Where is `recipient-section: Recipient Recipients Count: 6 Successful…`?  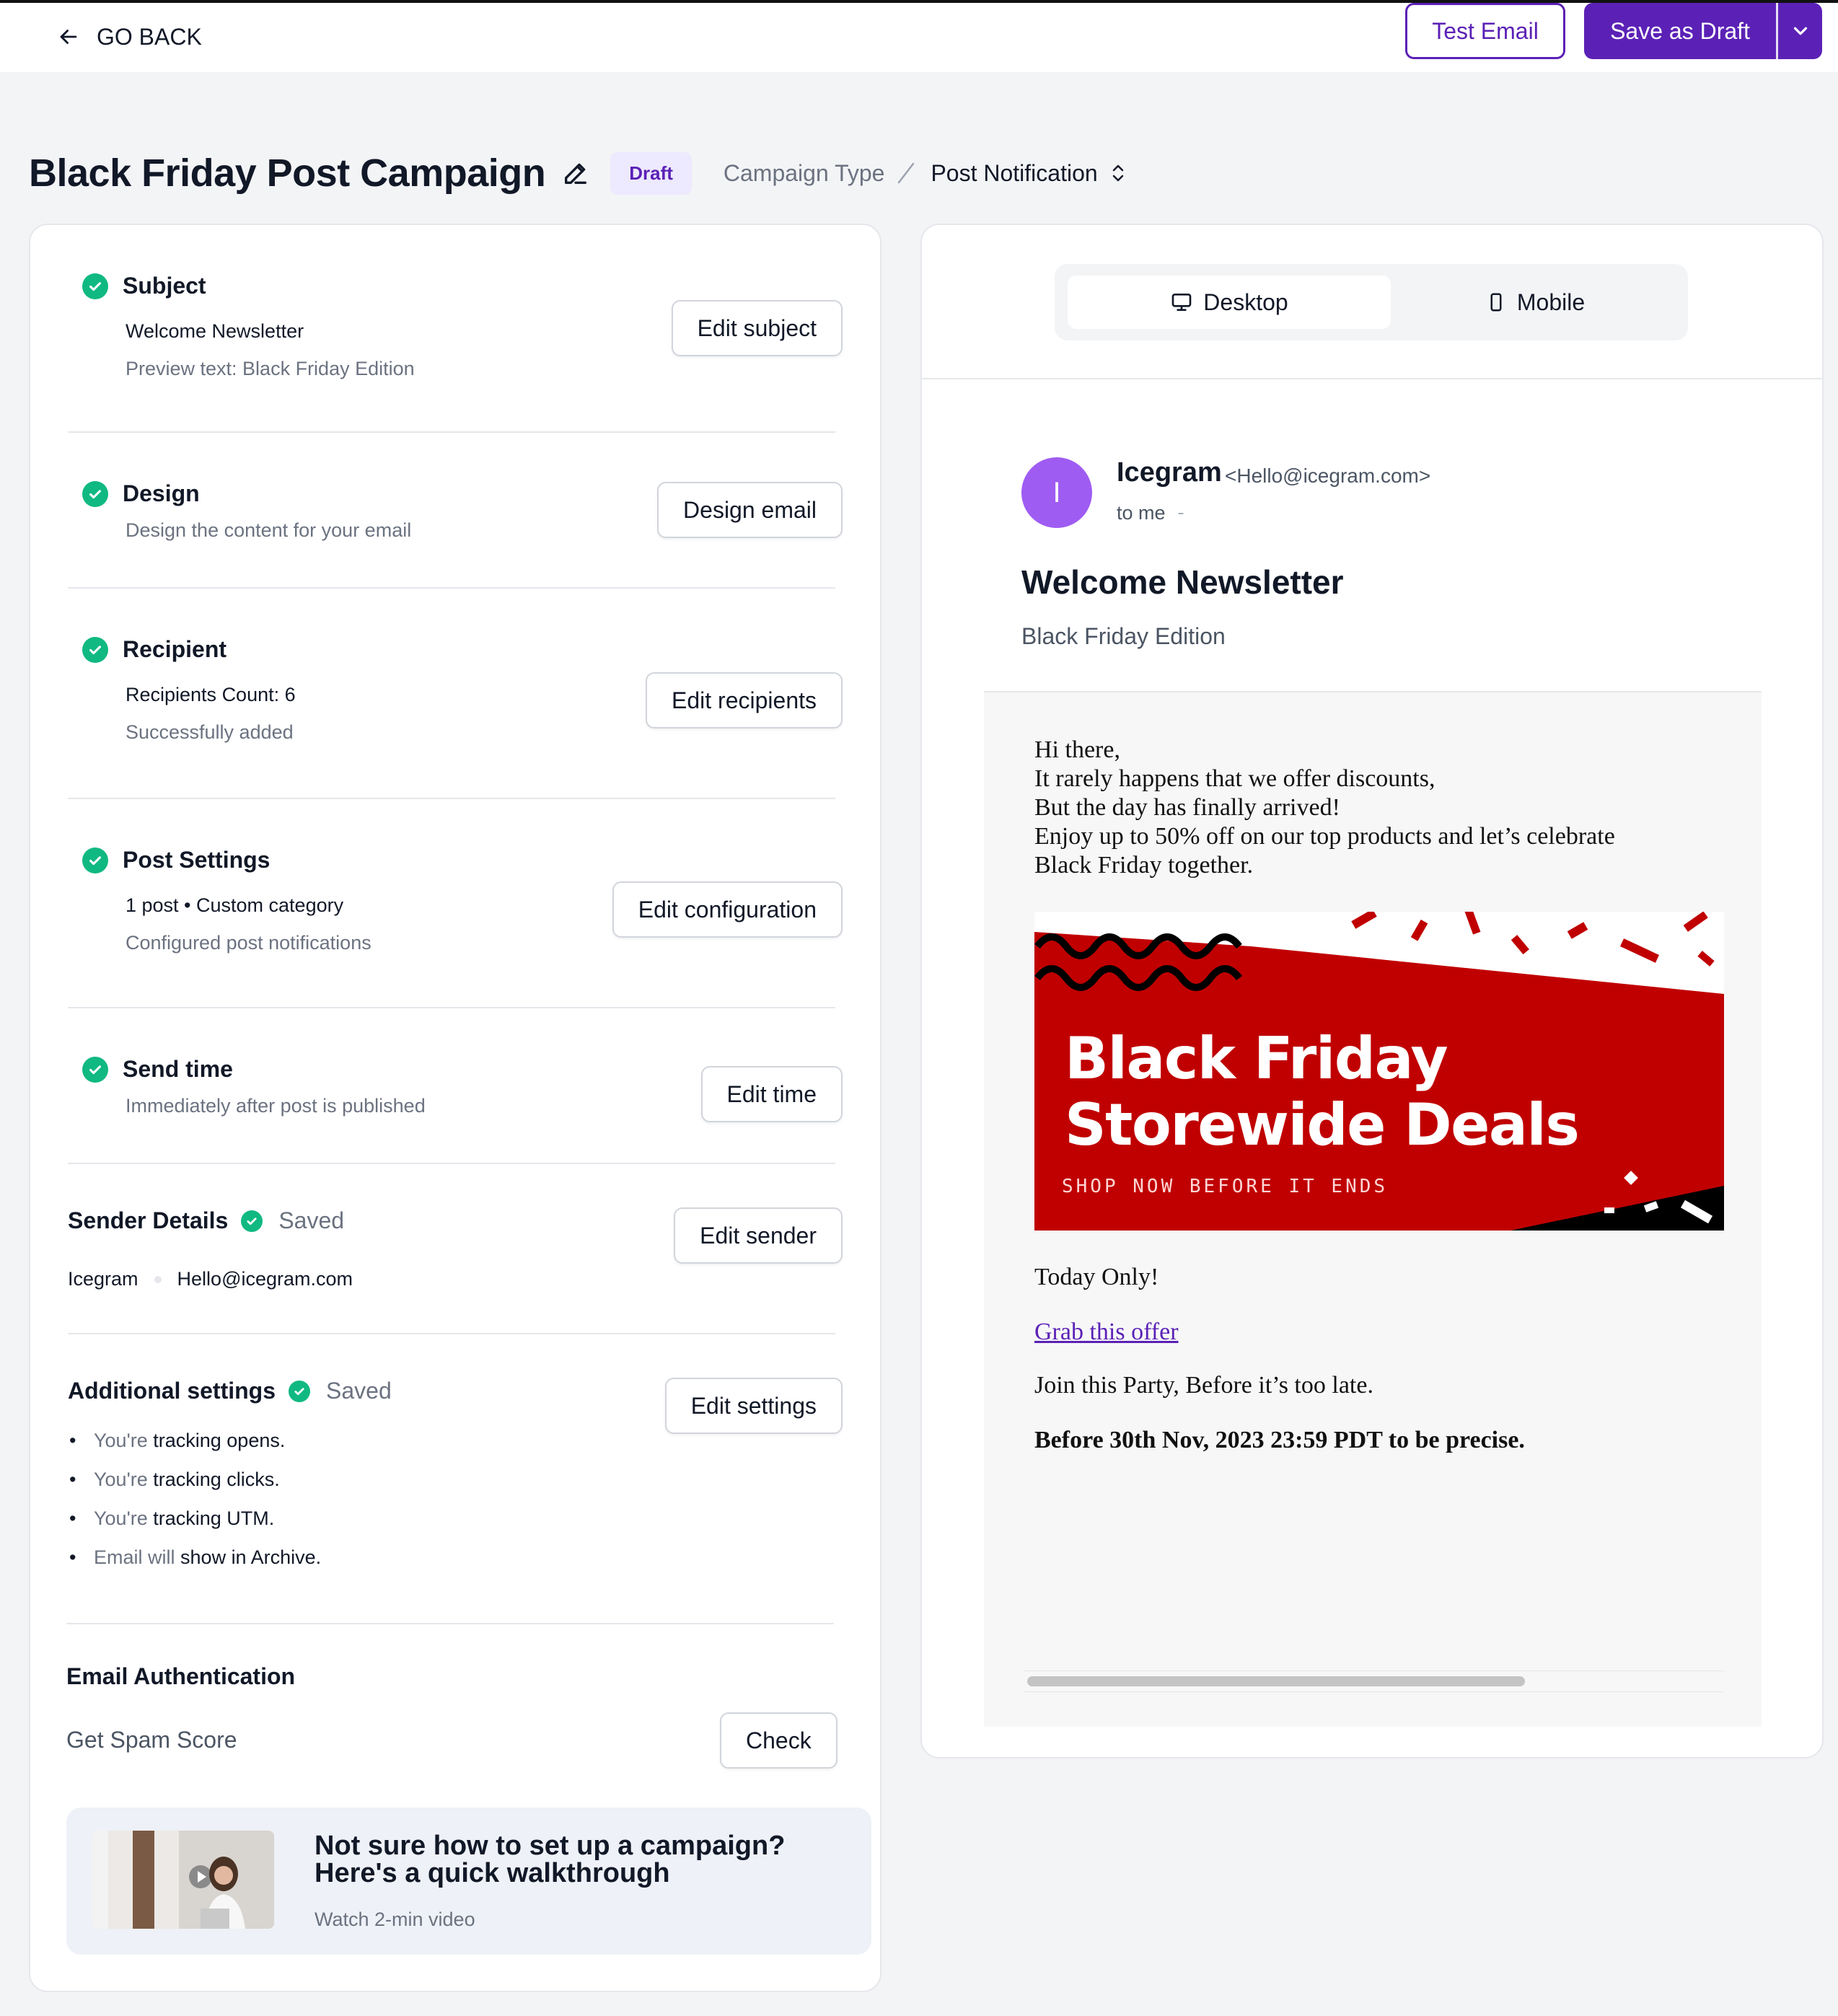
recipient-section: Recipient Recipients Count: 6 Successful… is located at coordinates (455, 694).